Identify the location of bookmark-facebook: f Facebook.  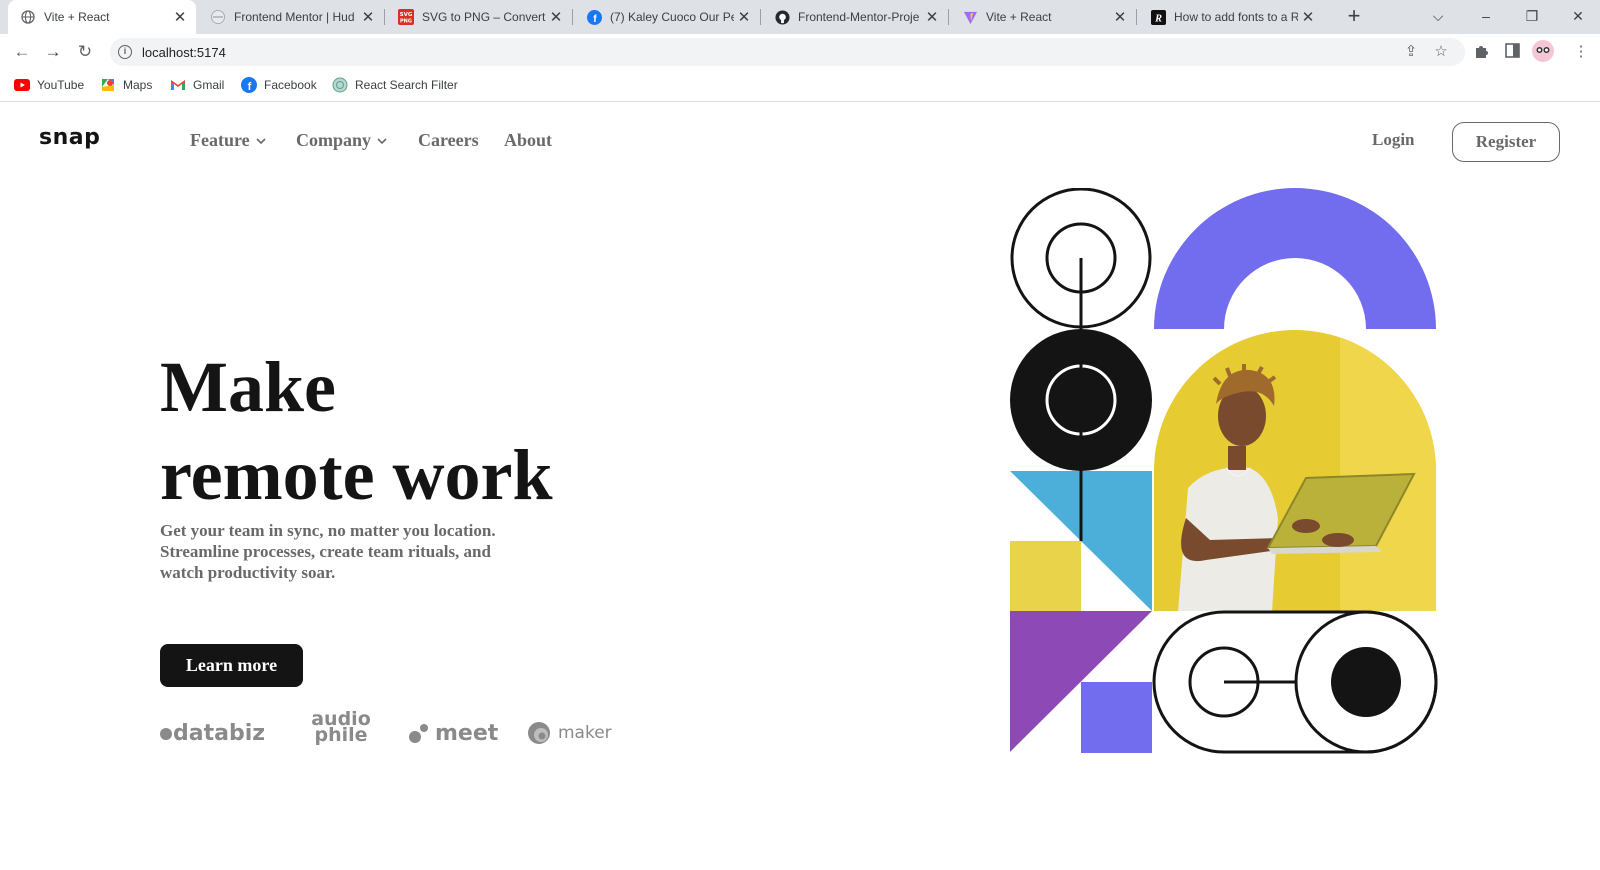
(279, 85).